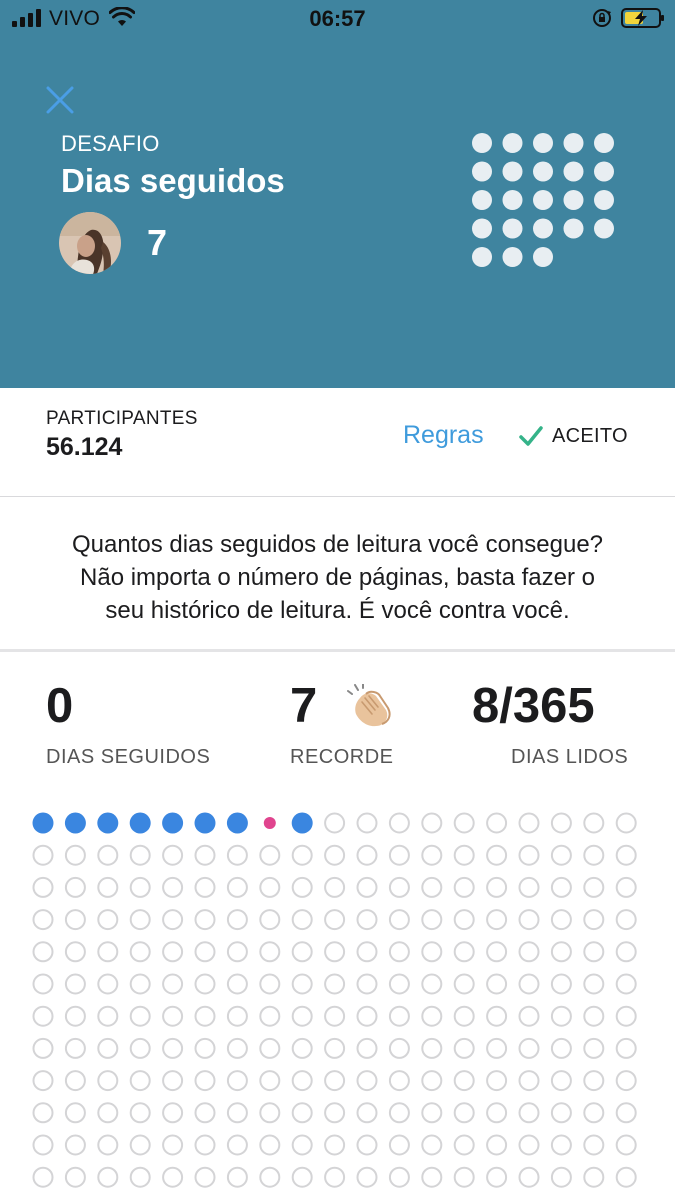 This screenshot has width=675, height=1200. I want to click on day-today-dot, so click(269, 823).